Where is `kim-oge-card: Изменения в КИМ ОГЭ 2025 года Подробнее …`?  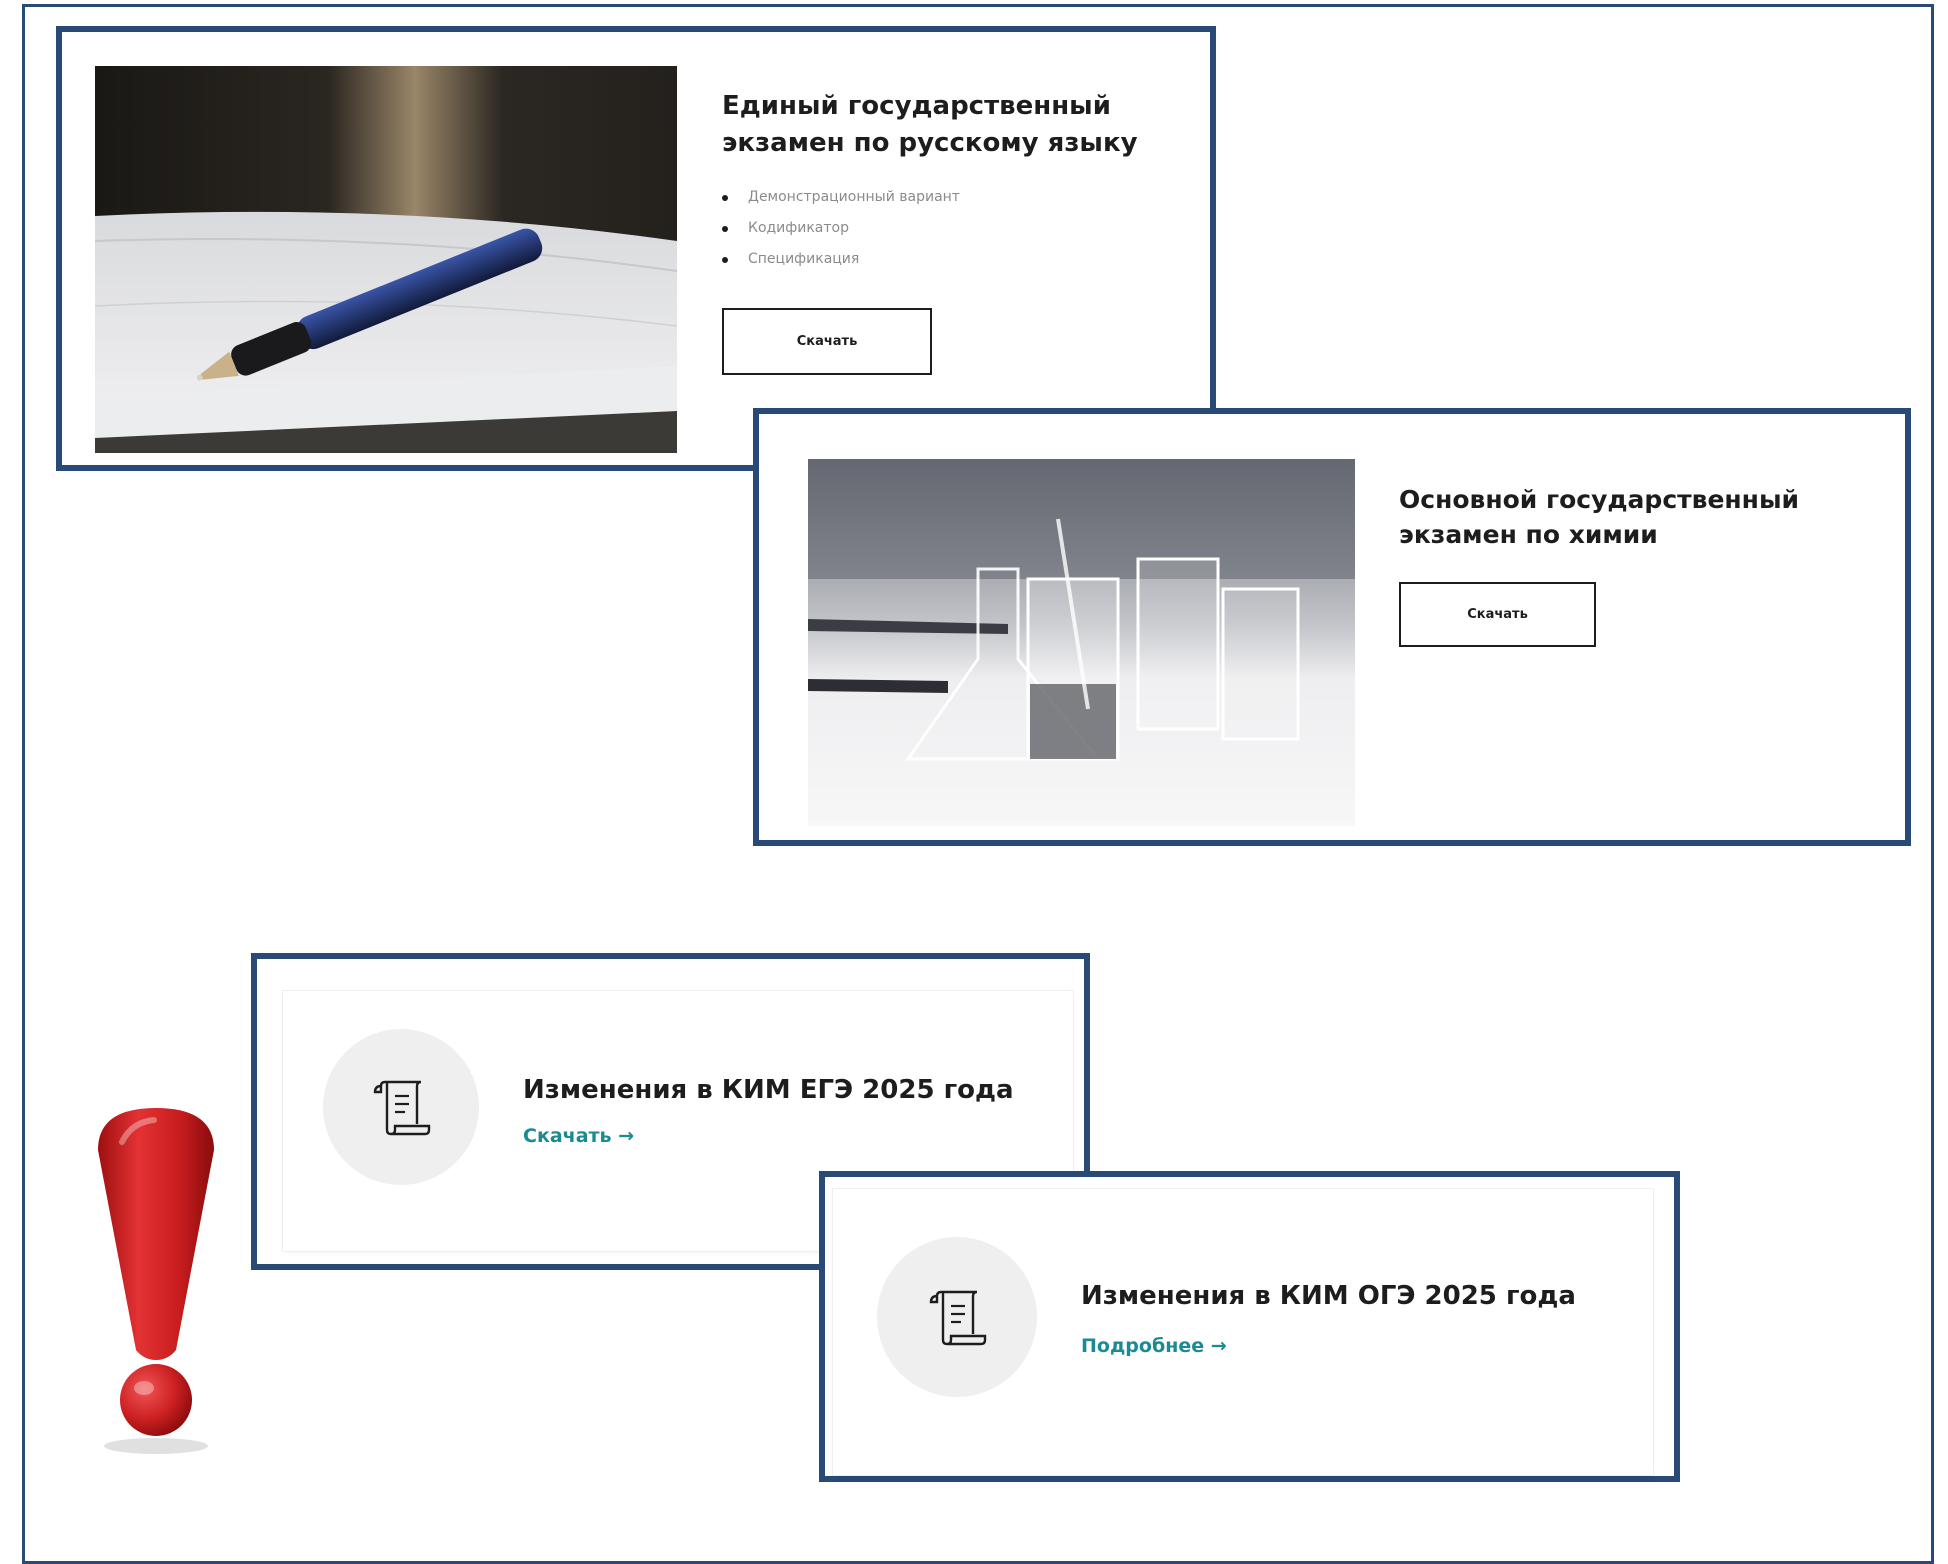
kim-oge-card: Изменения в КИМ ОГЭ 2025 года Подробнее … is located at coordinates (1249, 1326).